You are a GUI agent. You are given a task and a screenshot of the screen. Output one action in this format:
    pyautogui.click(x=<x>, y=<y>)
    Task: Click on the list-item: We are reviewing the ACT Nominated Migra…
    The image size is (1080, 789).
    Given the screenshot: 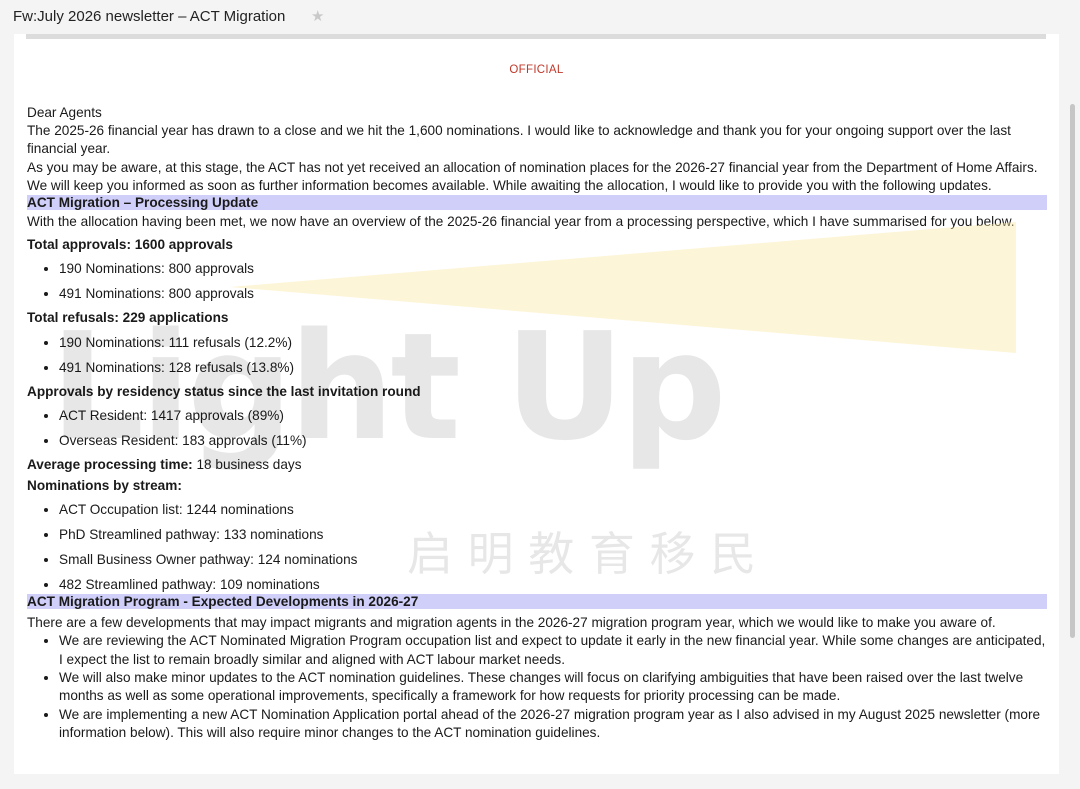 What is the action you would take?
    pyautogui.click(x=553, y=650)
    